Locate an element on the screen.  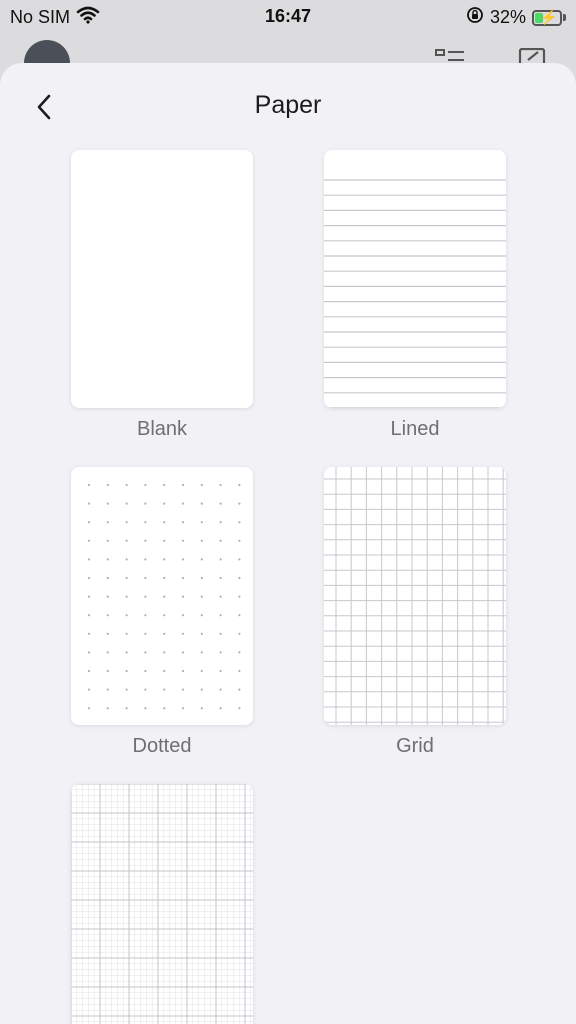
orientation-lock-icon is located at coordinates (475, 17).